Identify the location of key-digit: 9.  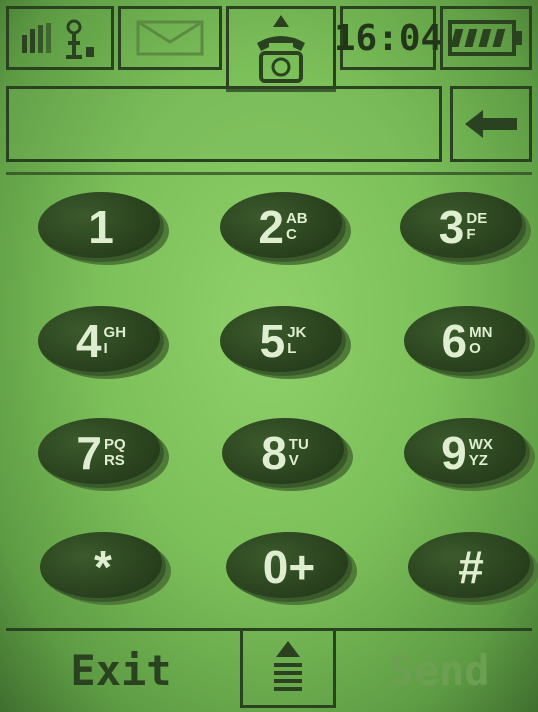
(454, 453).